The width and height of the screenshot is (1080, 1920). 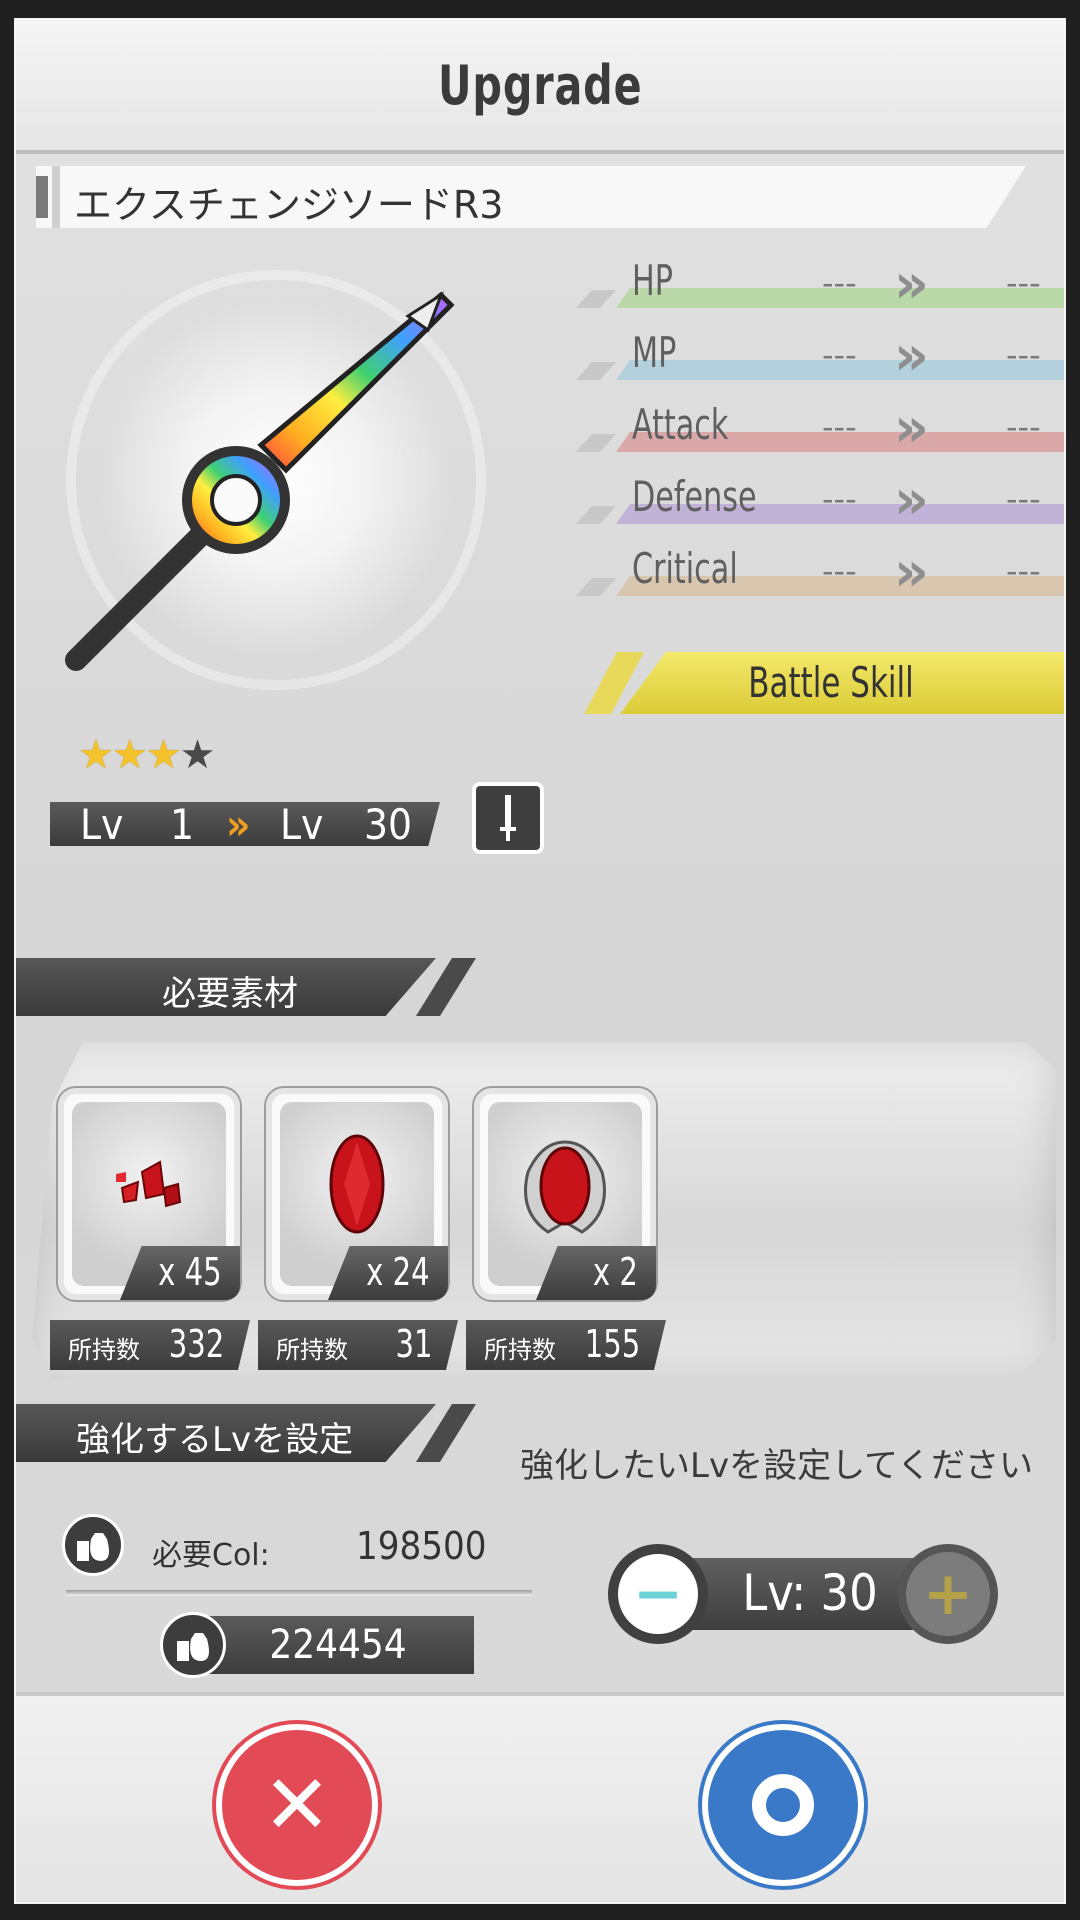 What do you see at coordinates (211, 1555) in the screenshot?
I see `required-col-label: 必要Col:` at bounding box center [211, 1555].